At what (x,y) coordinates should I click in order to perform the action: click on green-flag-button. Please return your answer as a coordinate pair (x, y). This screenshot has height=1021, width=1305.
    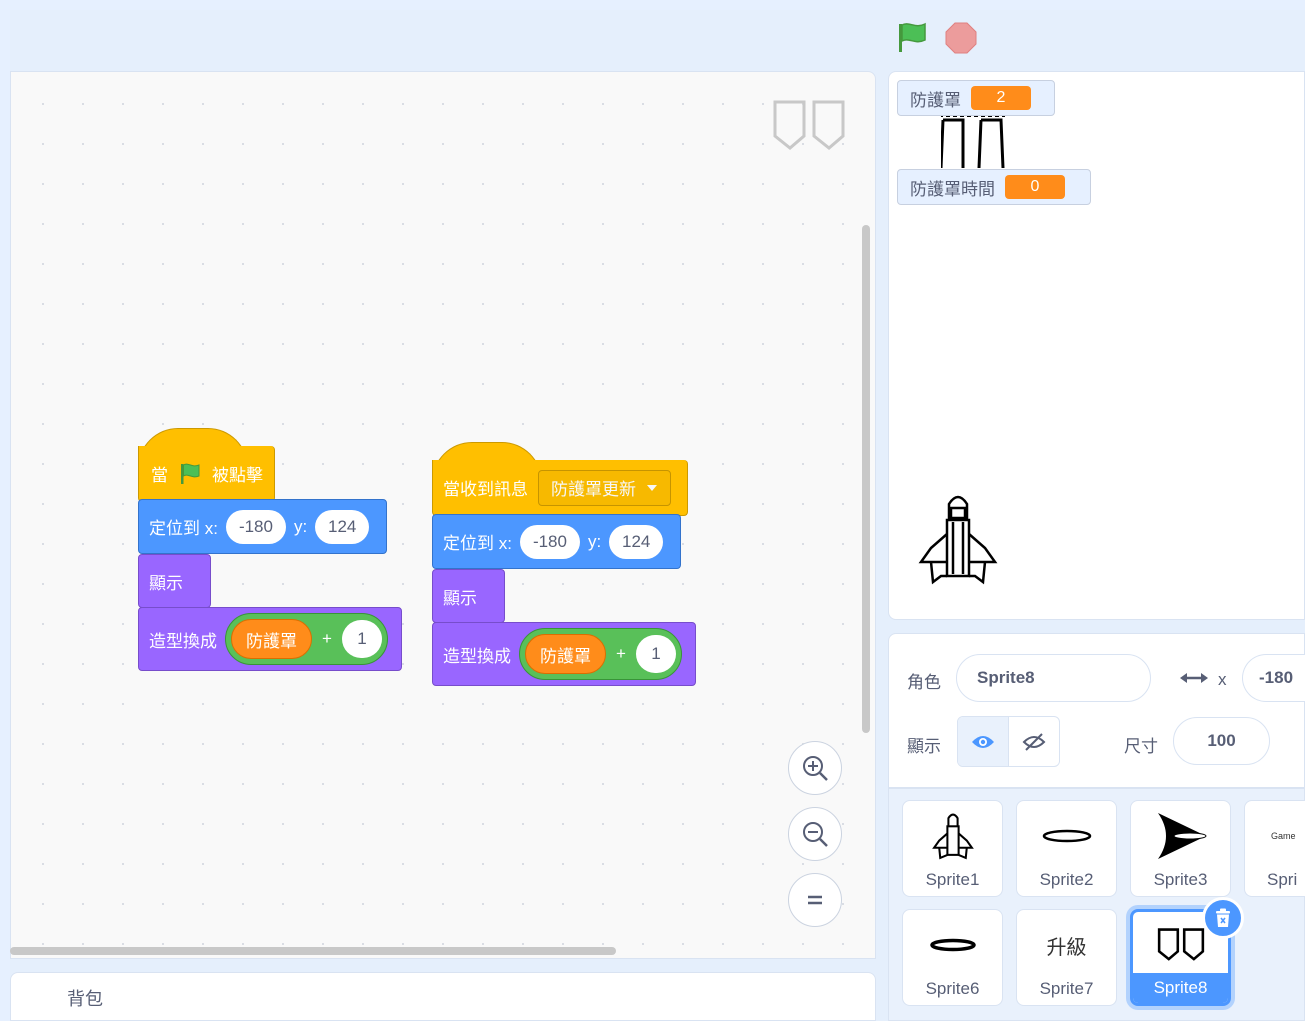
    Looking at the image, I should click on (913, 38).